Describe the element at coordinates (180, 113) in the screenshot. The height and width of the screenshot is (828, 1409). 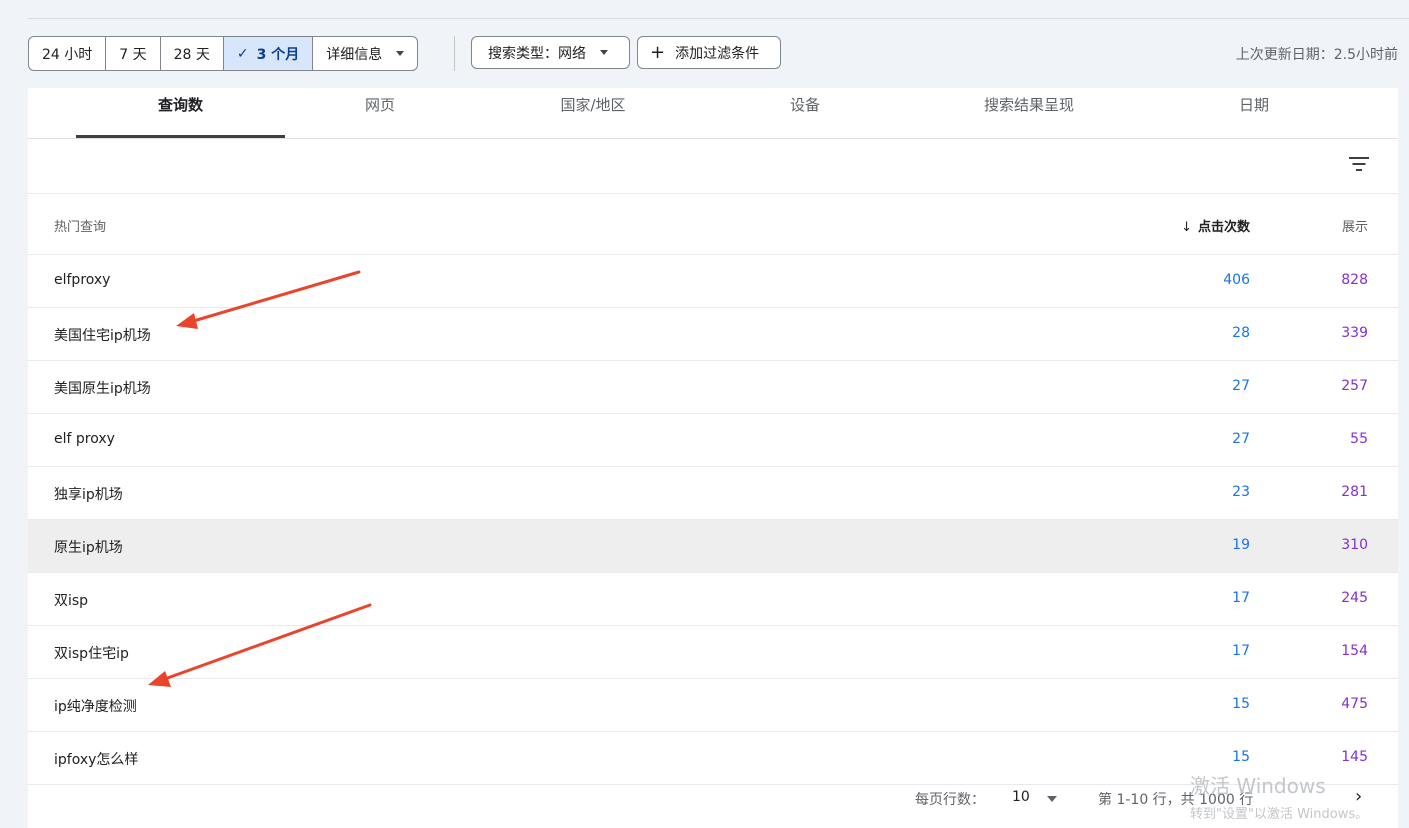
I see `tab-queries: 查询数` at that location.